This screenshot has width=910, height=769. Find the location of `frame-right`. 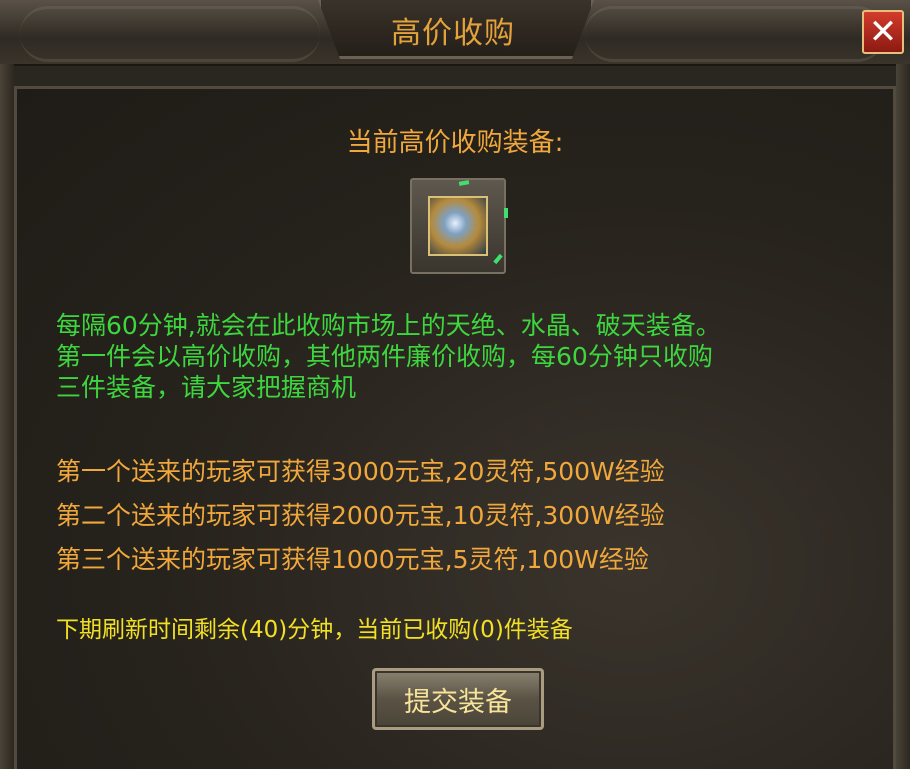

frame-right is located at coordinates (903, 416).